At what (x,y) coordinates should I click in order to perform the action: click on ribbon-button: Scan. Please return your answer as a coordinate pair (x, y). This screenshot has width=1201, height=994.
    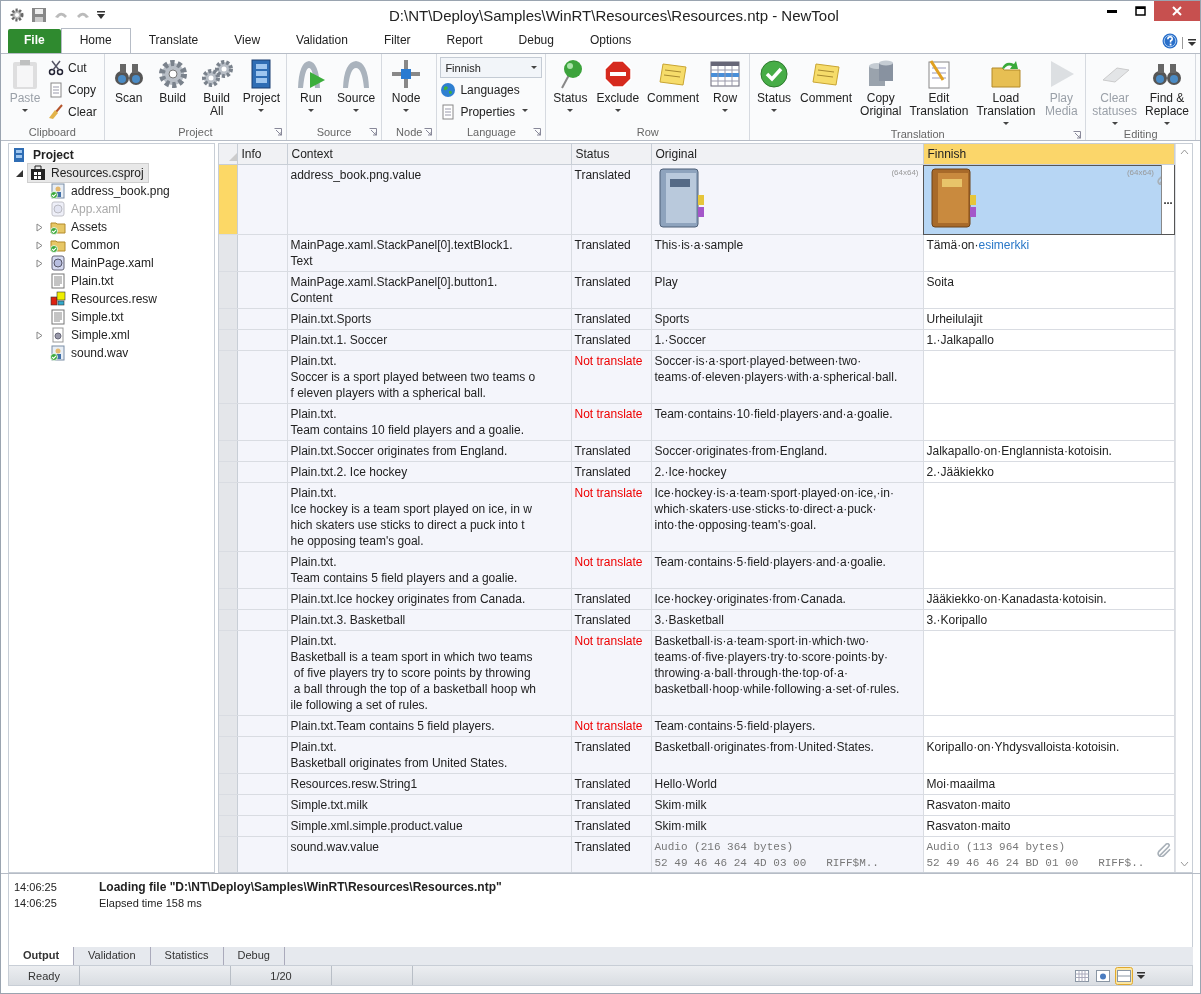
    Looking at the image, I should click on (128, 82).